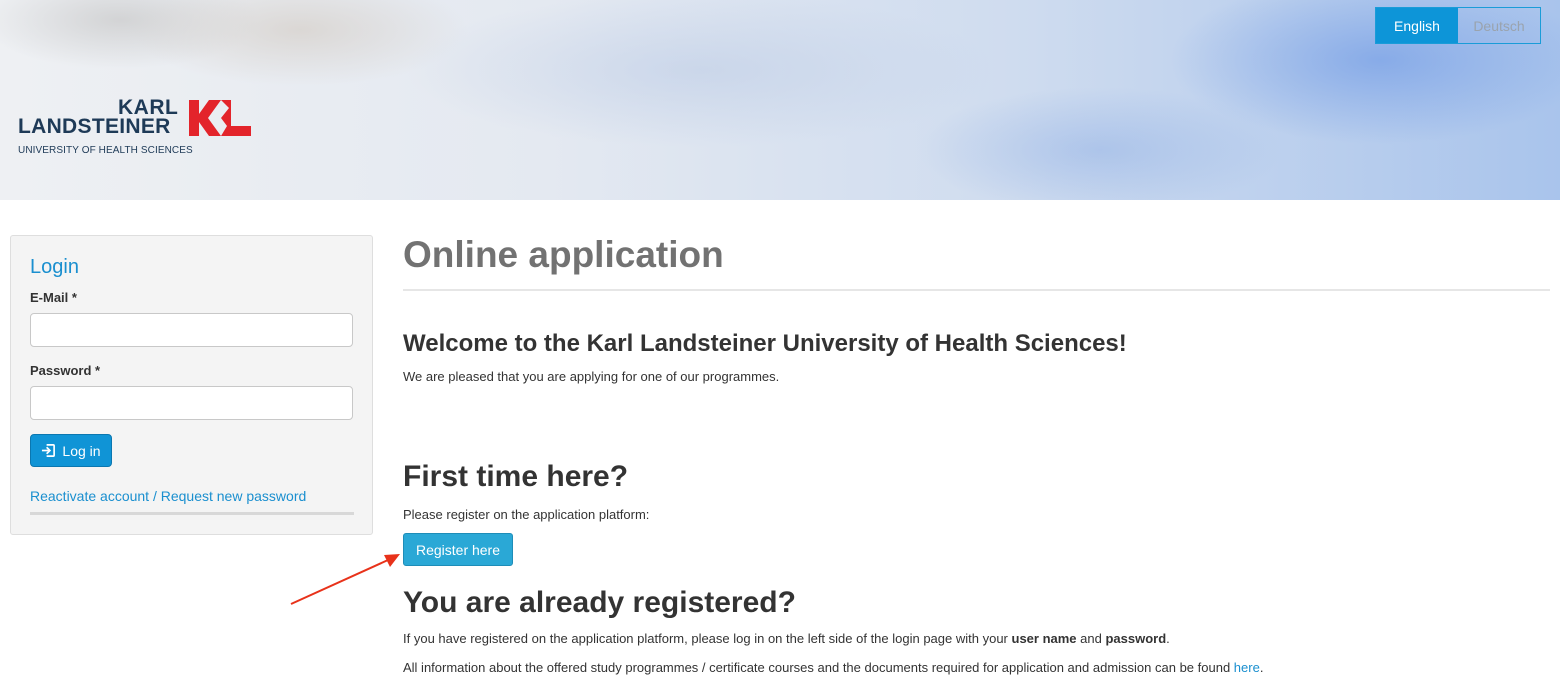 The height and width of the screenshot is (692, 1560). Describe the element at coordinates (54, 267) in the screenshot. I see `login-title: Login` at that location.